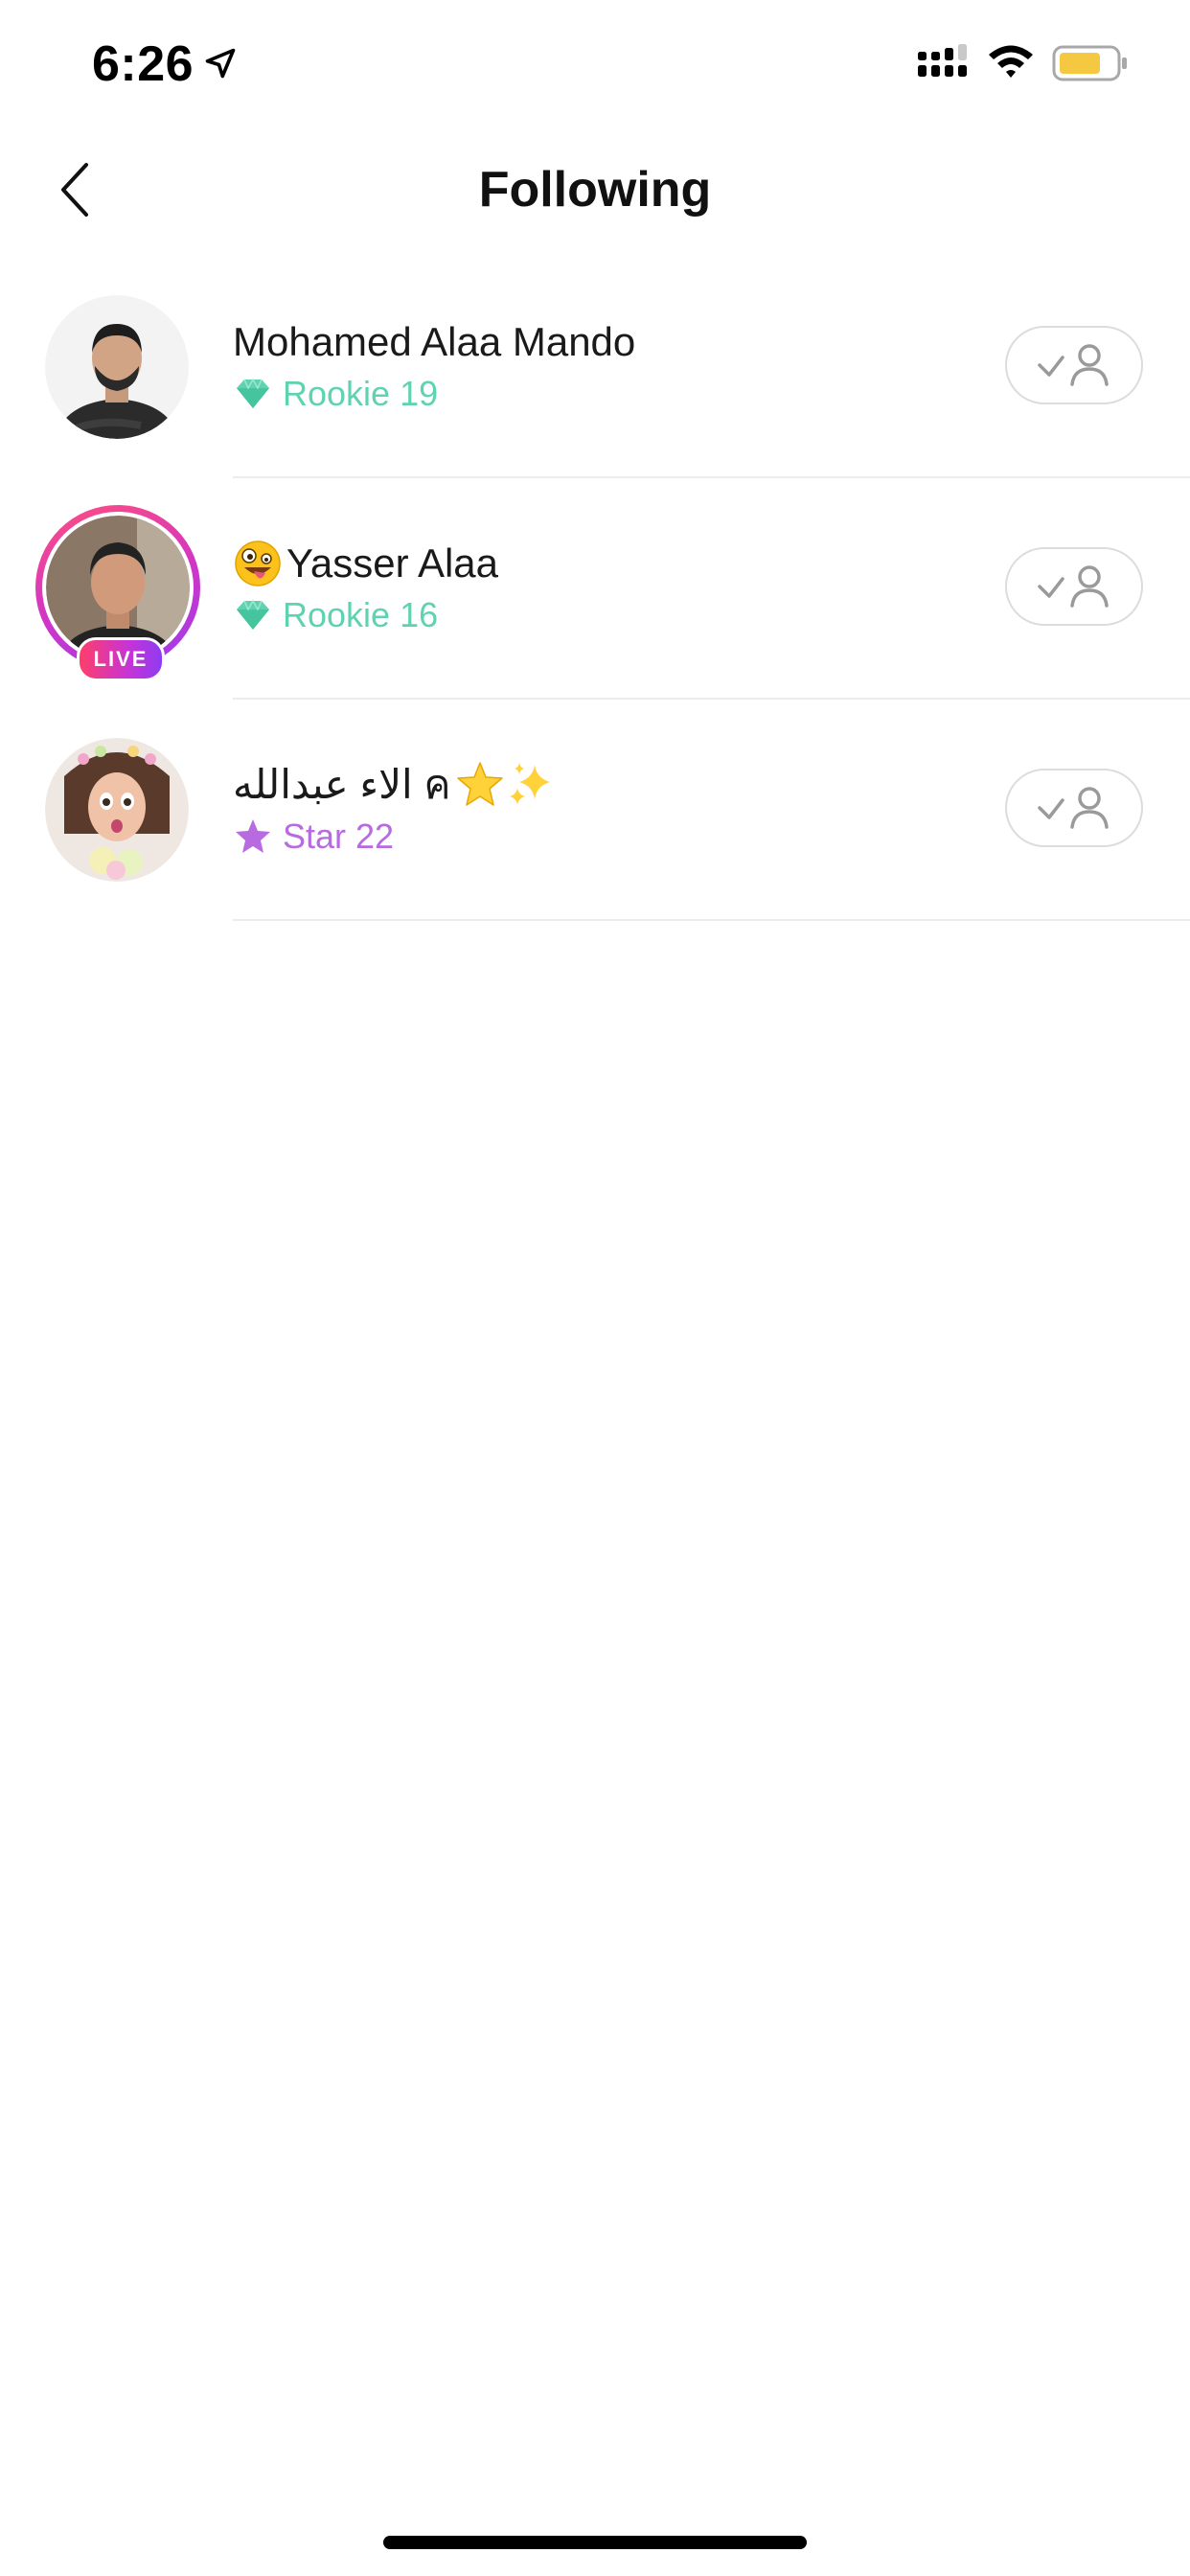  I want to click on user-level-text: Rookie 16, so click(361, 614).